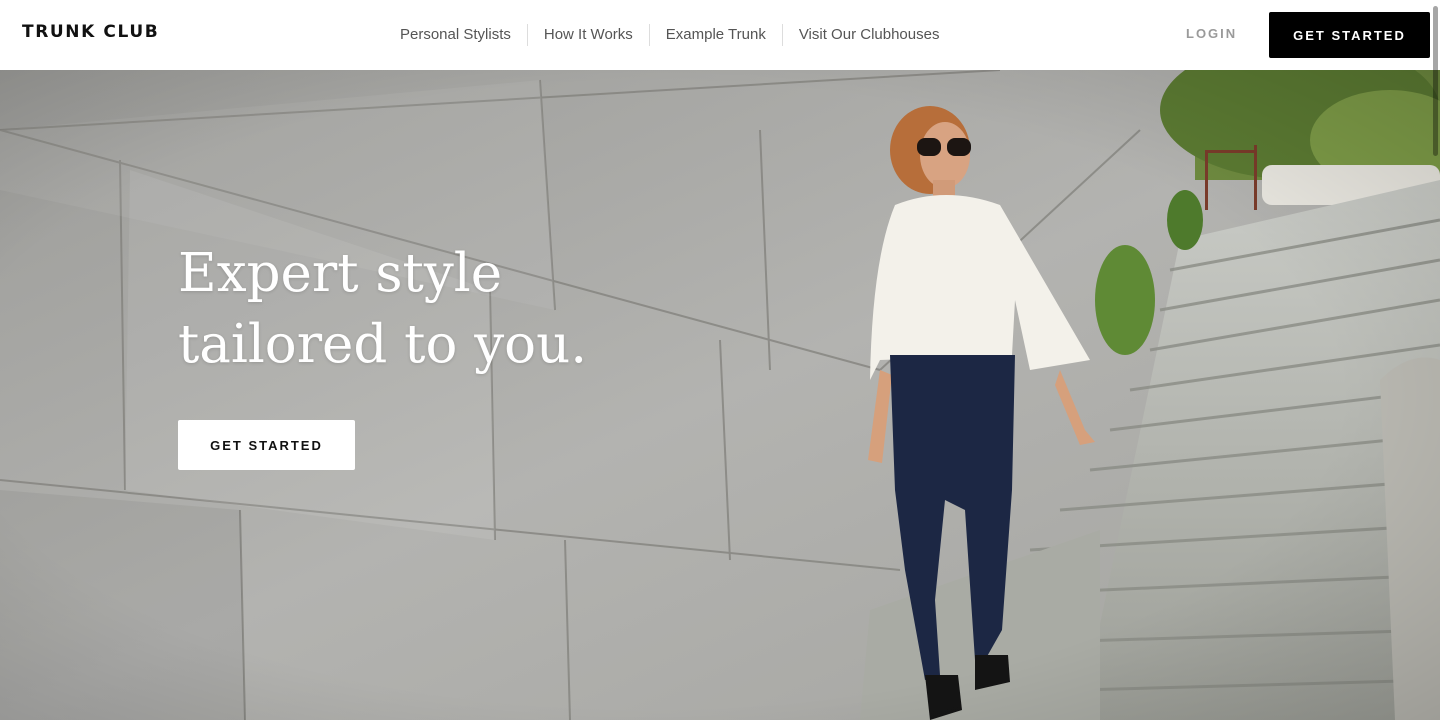  I want to click on hero-headline: Expert style tailored to you., so click(428, 309).